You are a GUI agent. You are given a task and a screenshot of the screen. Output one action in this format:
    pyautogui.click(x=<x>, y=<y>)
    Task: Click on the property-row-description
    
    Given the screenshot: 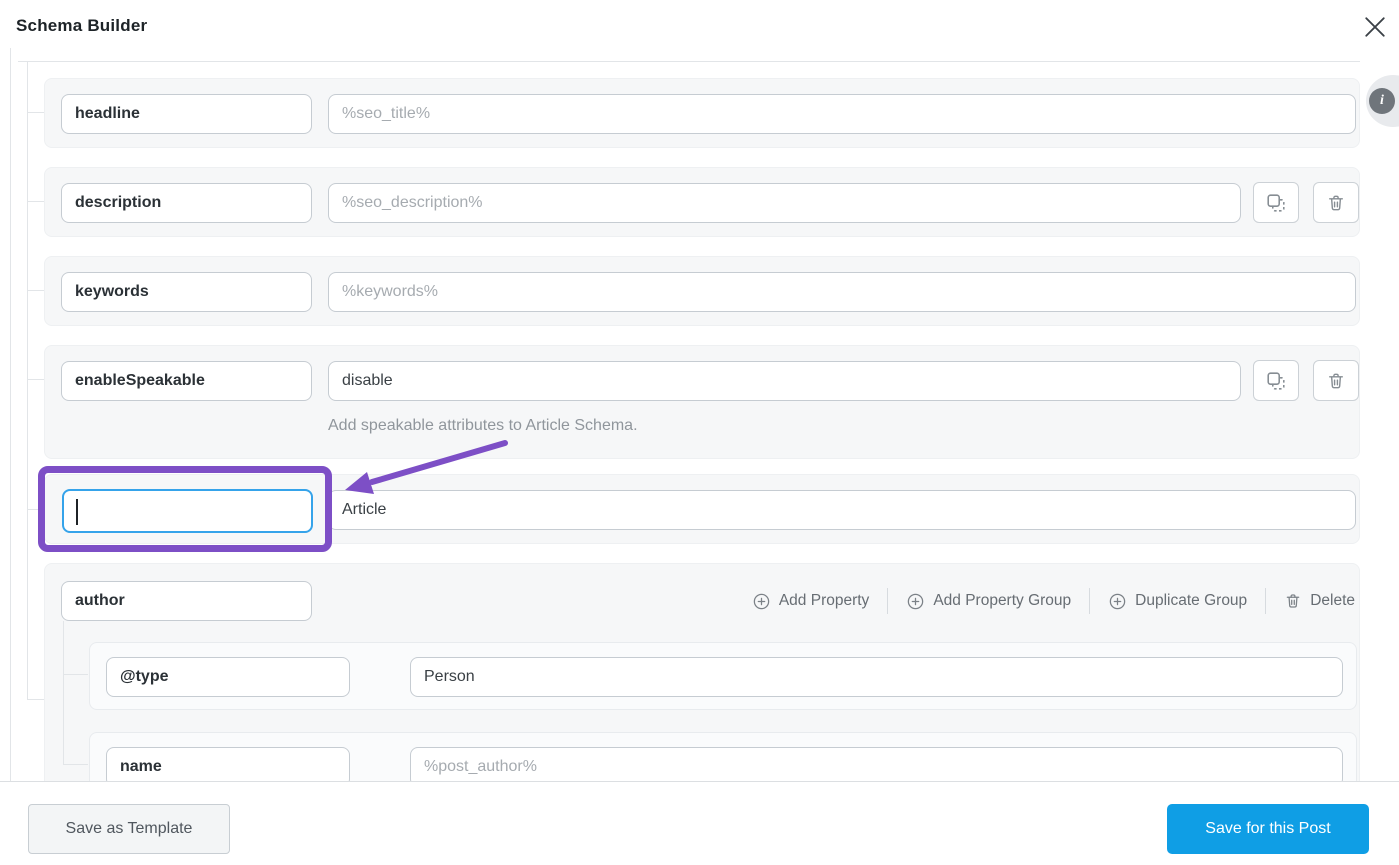 What is the action you would take?
    pyautogui.click(x=702, y=202)
    